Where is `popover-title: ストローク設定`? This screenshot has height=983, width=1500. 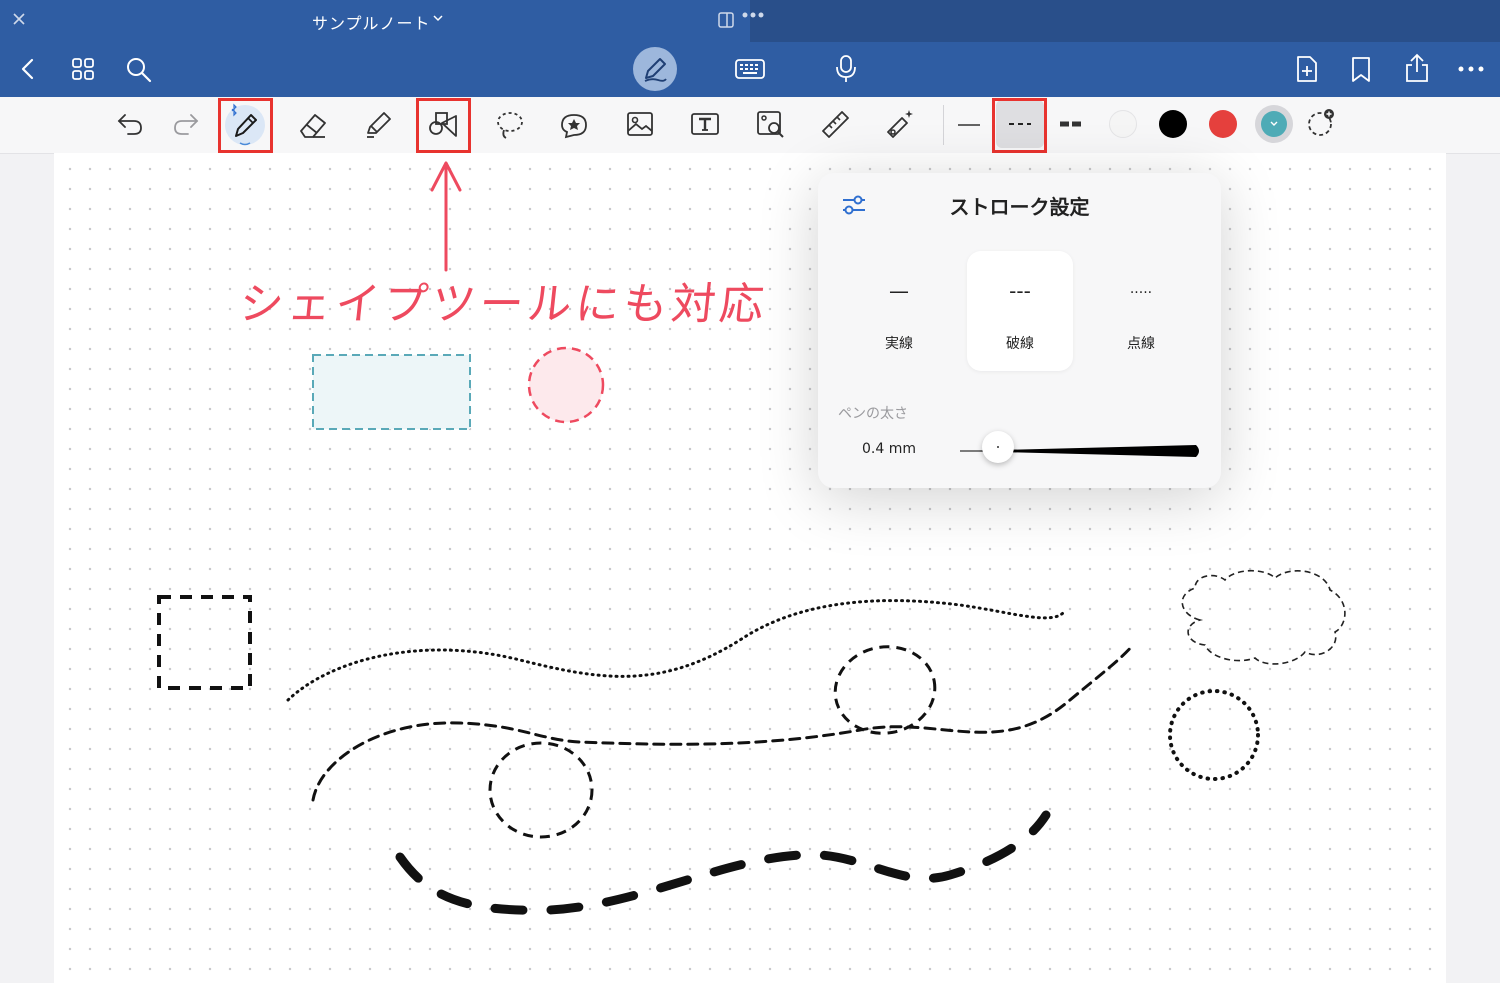
popover-title: ストローク設定 is located at coordinates (1019, 207).